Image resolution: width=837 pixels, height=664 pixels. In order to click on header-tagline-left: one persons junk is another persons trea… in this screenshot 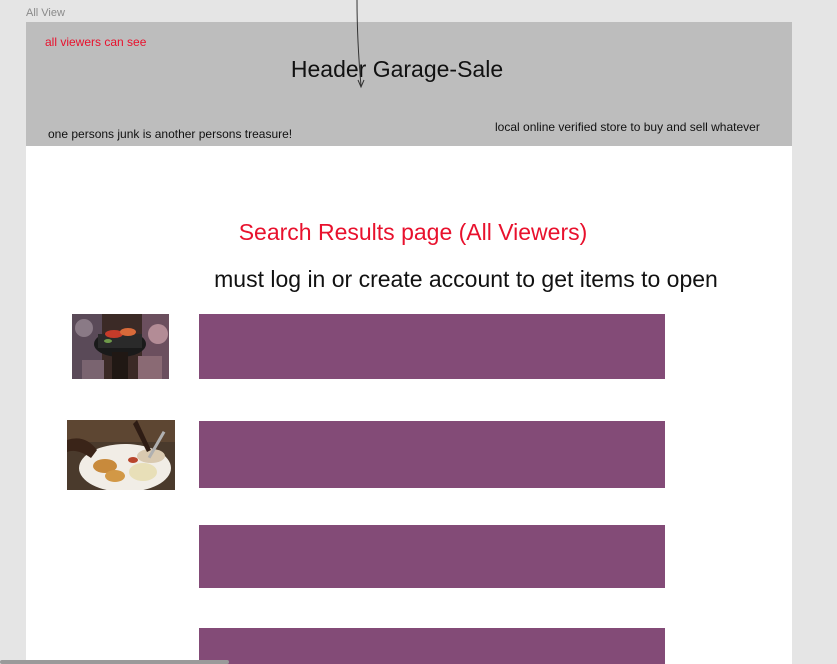, I will do `click(170, 134)`.